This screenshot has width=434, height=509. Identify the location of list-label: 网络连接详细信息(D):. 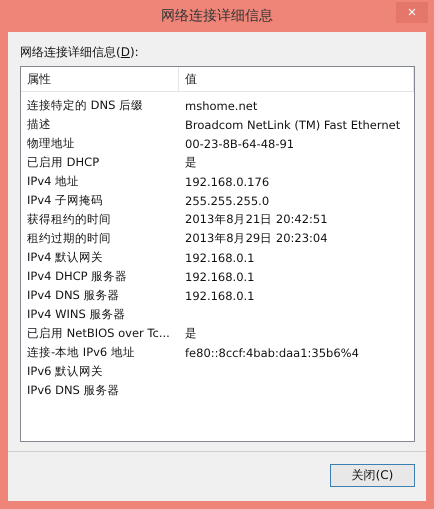
(80, 52).